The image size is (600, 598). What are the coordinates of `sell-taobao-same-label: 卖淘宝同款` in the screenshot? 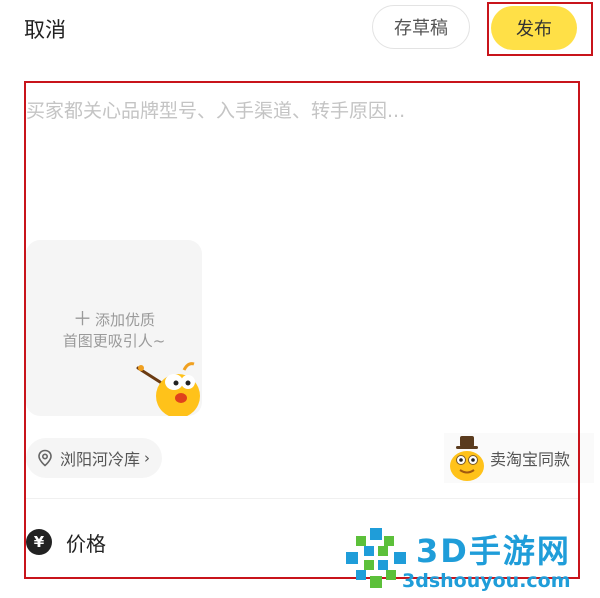 It's located at (530, 459).